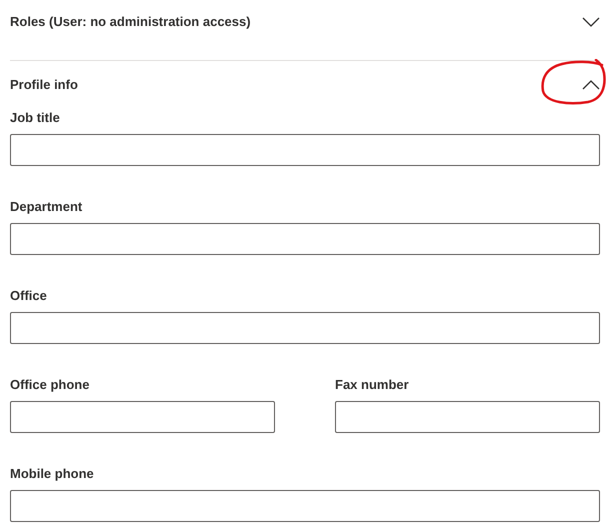  I want to click on section-header: Profile info, so click(305, 85).